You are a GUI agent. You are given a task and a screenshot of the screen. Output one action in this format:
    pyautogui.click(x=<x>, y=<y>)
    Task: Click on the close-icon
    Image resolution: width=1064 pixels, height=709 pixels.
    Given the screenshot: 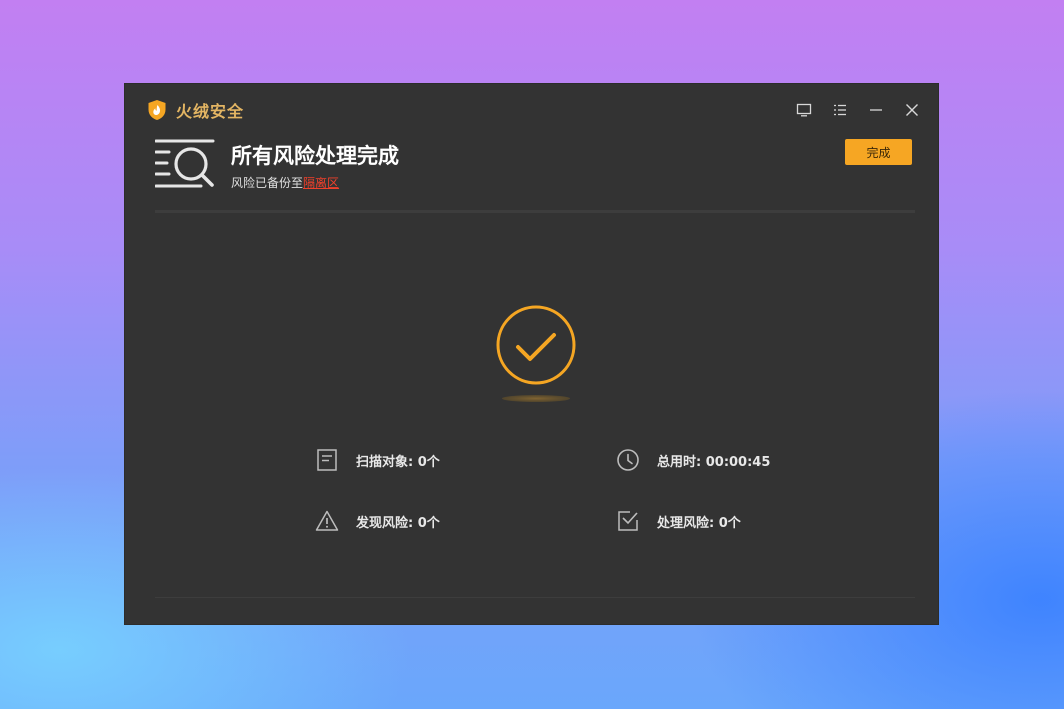 What is the action you would take?
    pyautogui.click(x=912, y=110)
    